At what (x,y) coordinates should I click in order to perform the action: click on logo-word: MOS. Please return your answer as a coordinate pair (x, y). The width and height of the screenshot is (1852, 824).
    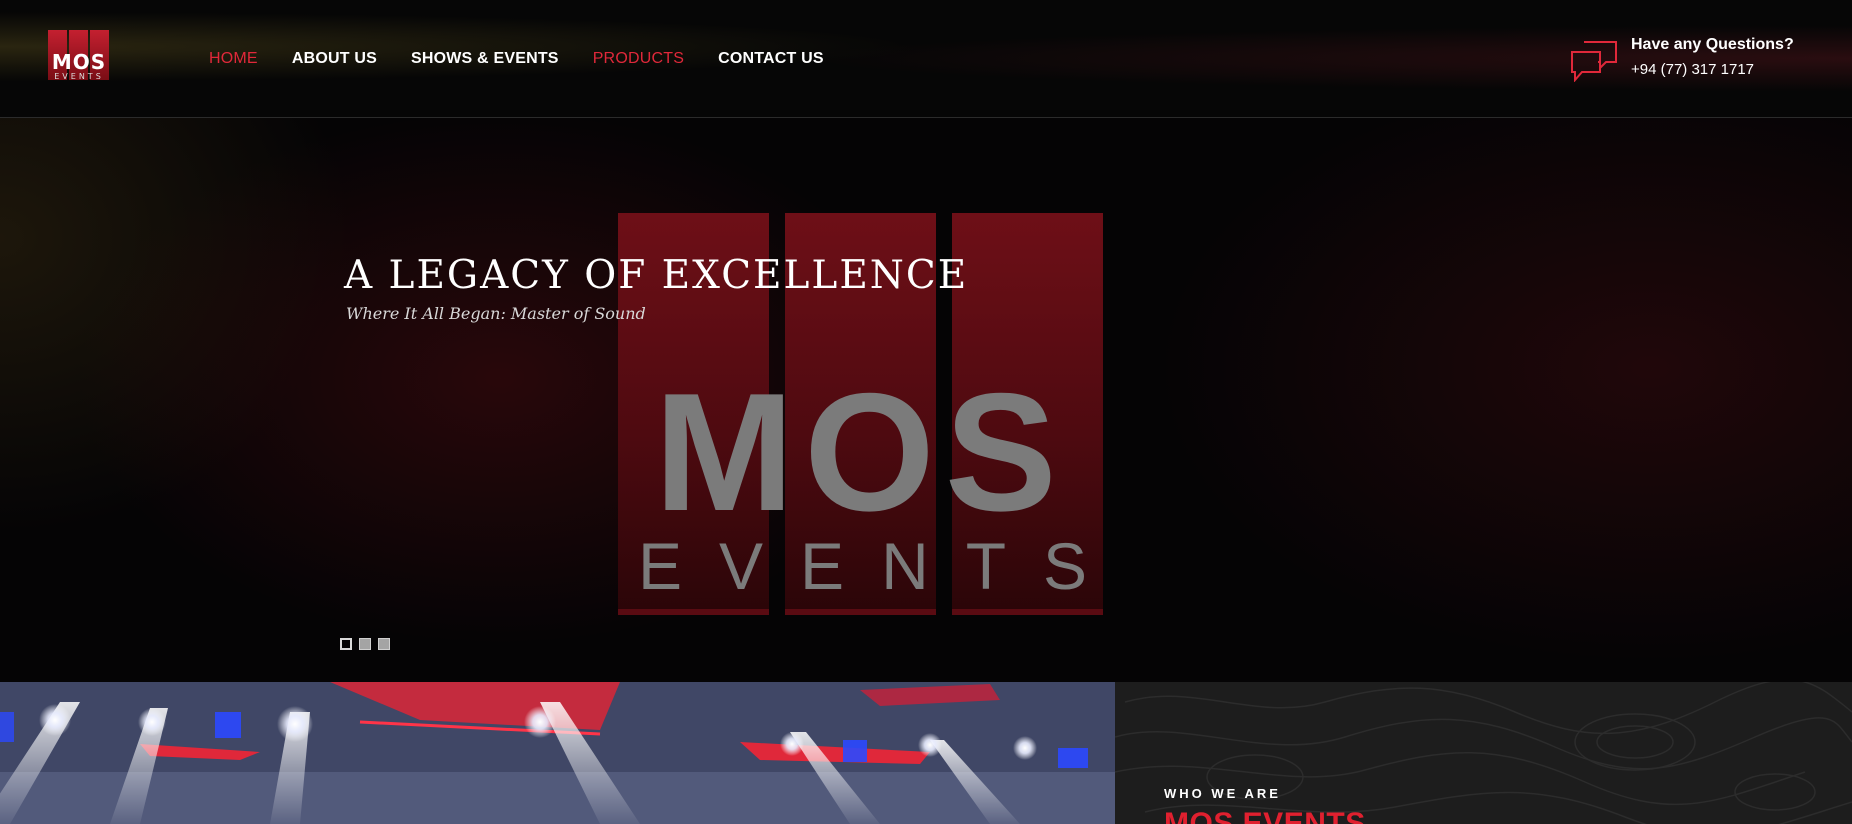
    Looking at the image, I should click on (79, 62).